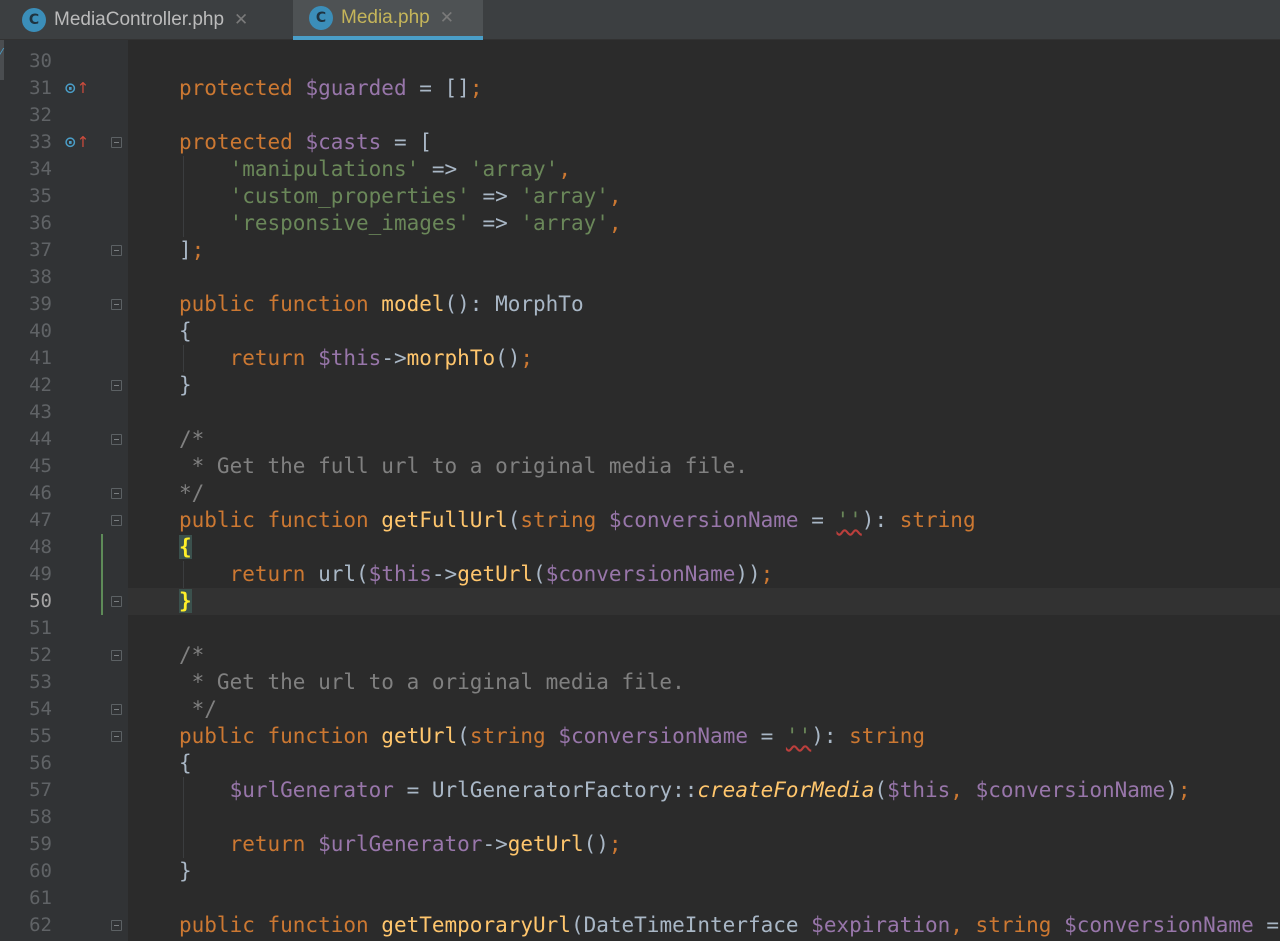 Image resolution: width=1280 pixels, height=941 pixels. What do you see at coordinates (640, 385) in the screenshot?
I see `code-line: 42}` at bounding box center [640, 385].